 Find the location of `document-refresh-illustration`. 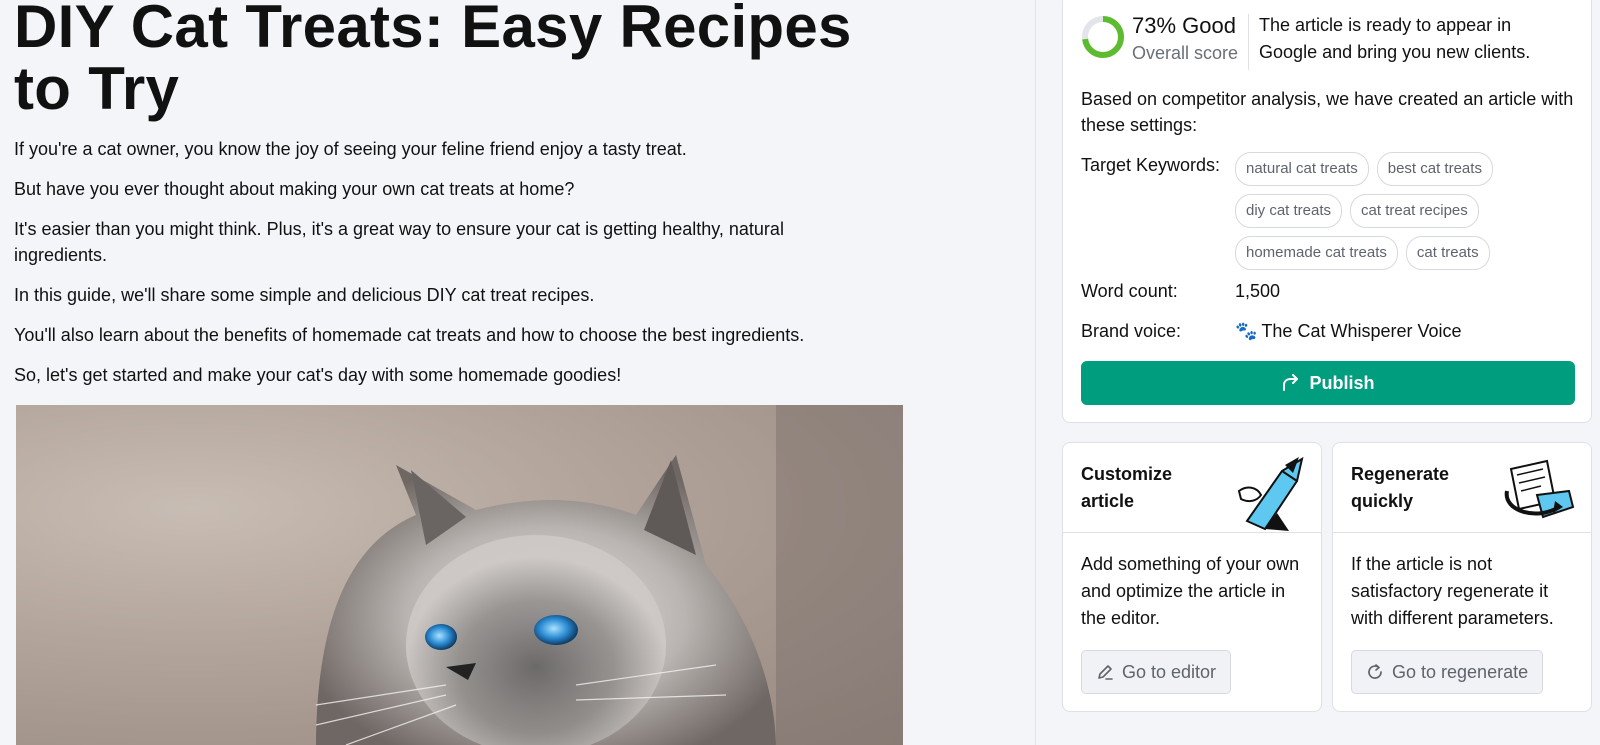

document-refresh-illustration is located at coordinates (1539, 489).